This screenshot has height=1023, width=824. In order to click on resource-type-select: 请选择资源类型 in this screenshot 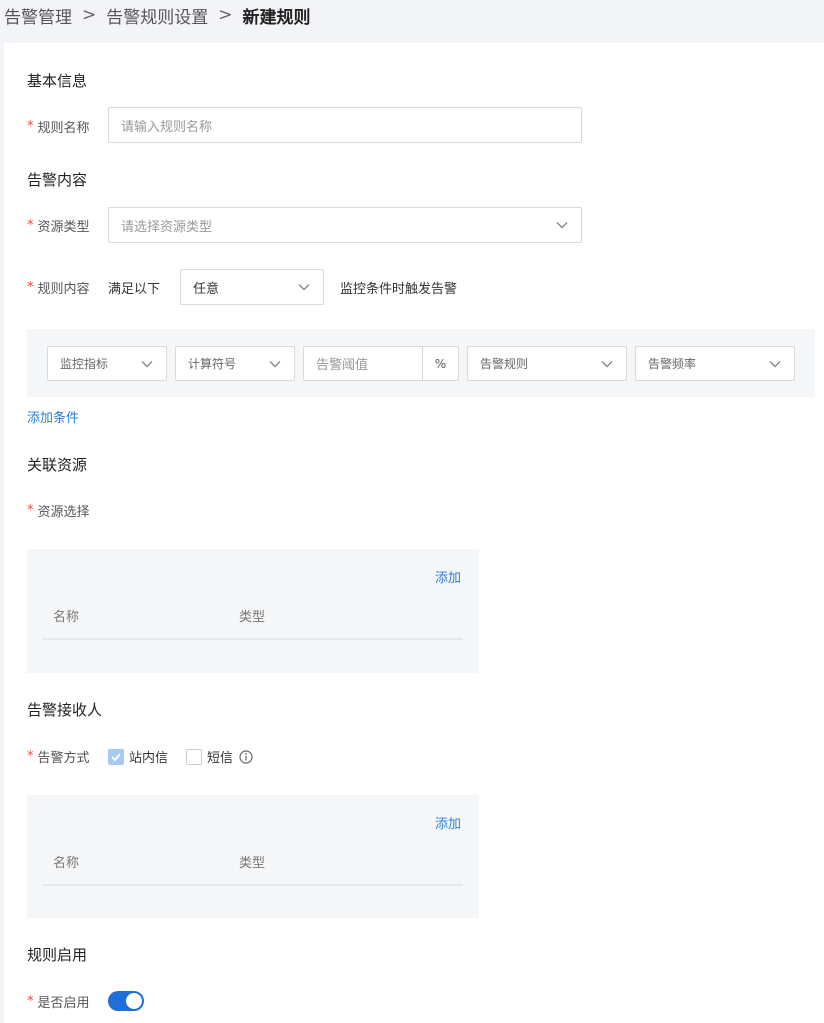, I will do `click(345, 225)`.